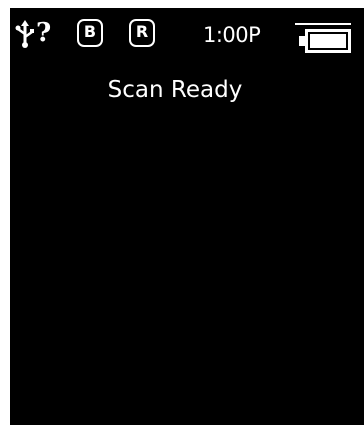 This screenshot has height=425, width=364. I want to click on scan-status-text: Scan Ready, so click(175, 90).